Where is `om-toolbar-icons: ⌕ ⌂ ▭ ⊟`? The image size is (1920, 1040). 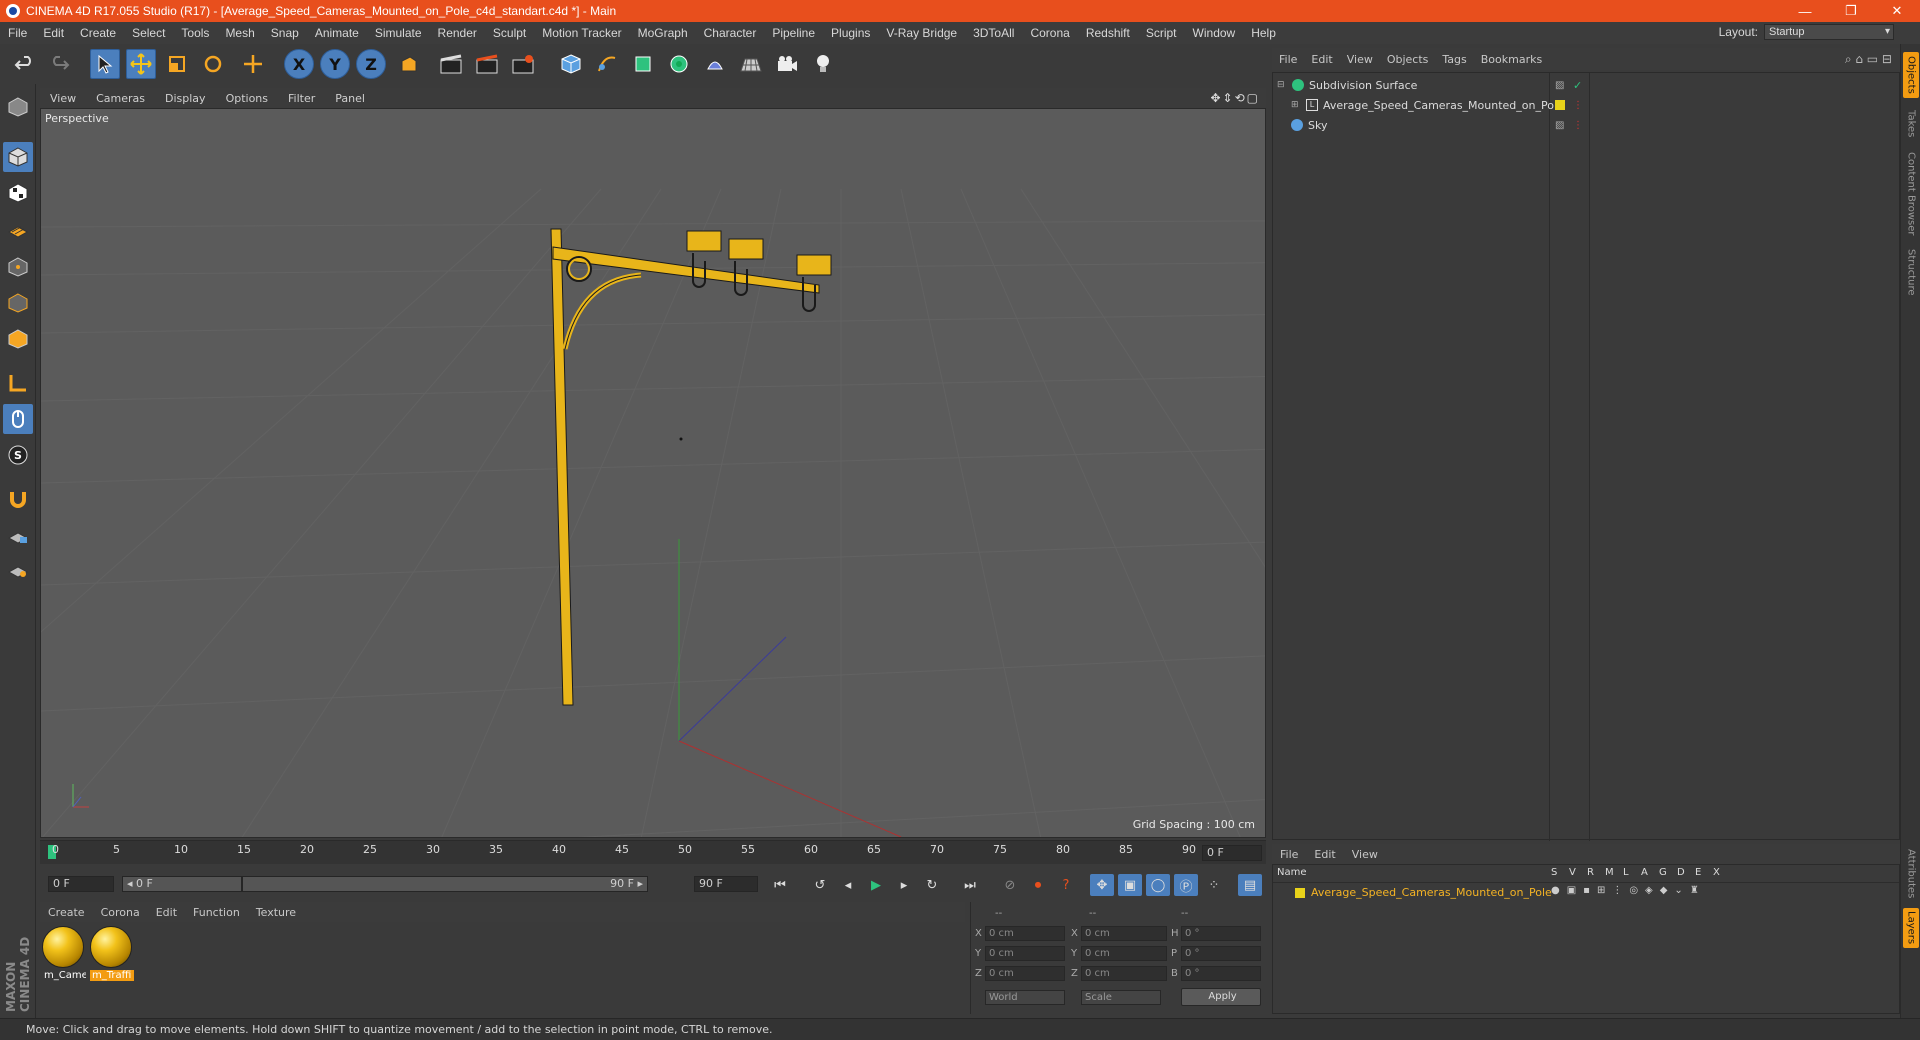
om-toolbar-icons: ⌕ ⌂ ▭ ⊟ is located at coordinates (1868, 59).